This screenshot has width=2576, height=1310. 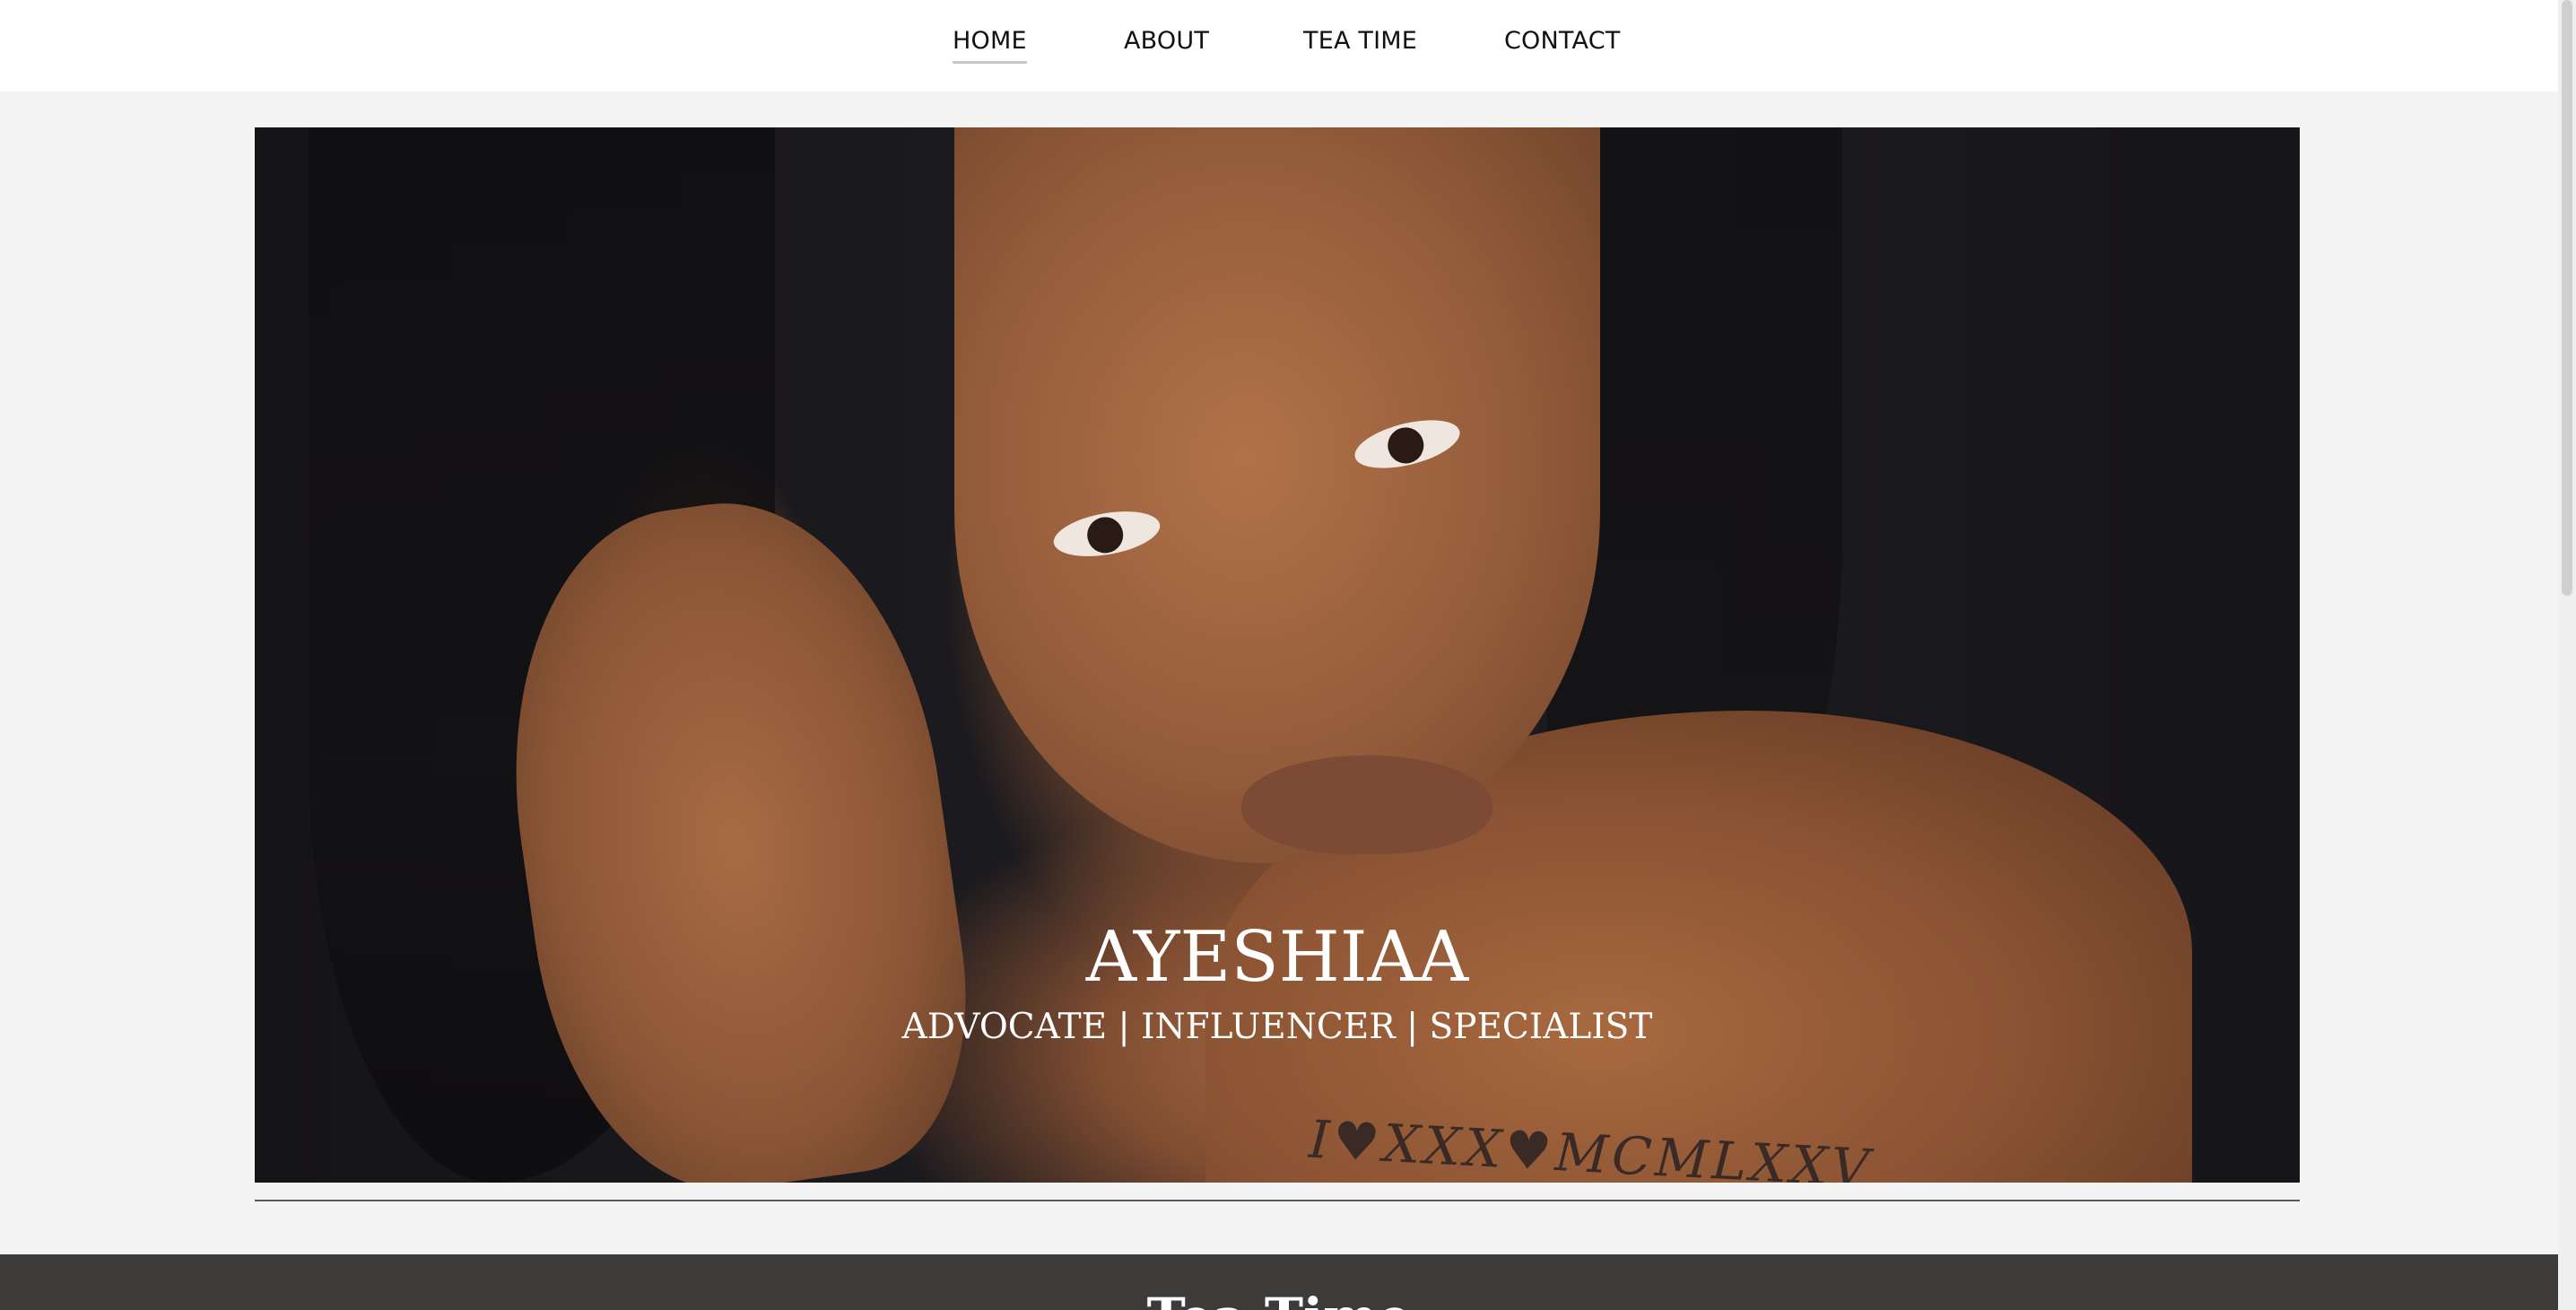 What do you see at coordinates (1166, 41) in the screenshot?
I see `nav-about-link: ABOUT` at bounding box center [1166, 41].